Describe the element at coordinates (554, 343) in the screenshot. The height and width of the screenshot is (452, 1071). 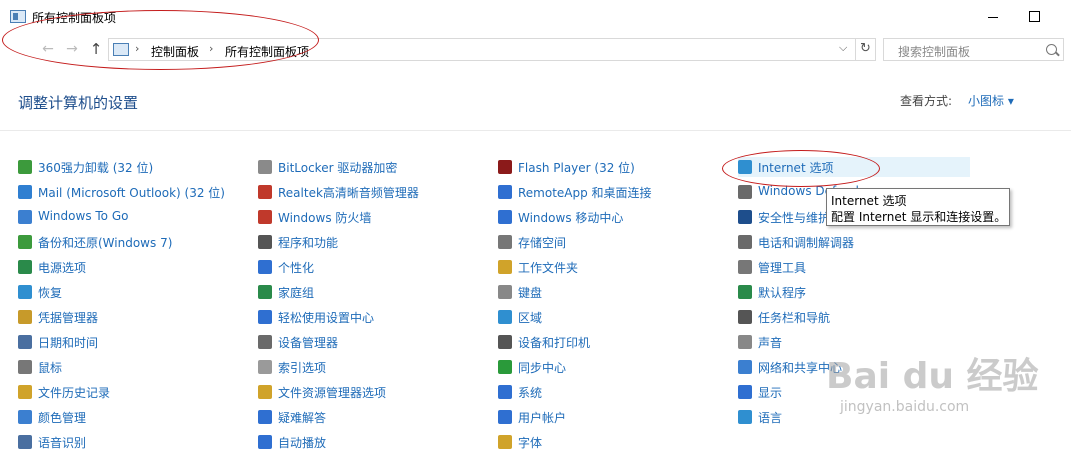
I see `item-label: 设备和打印机` at that location.